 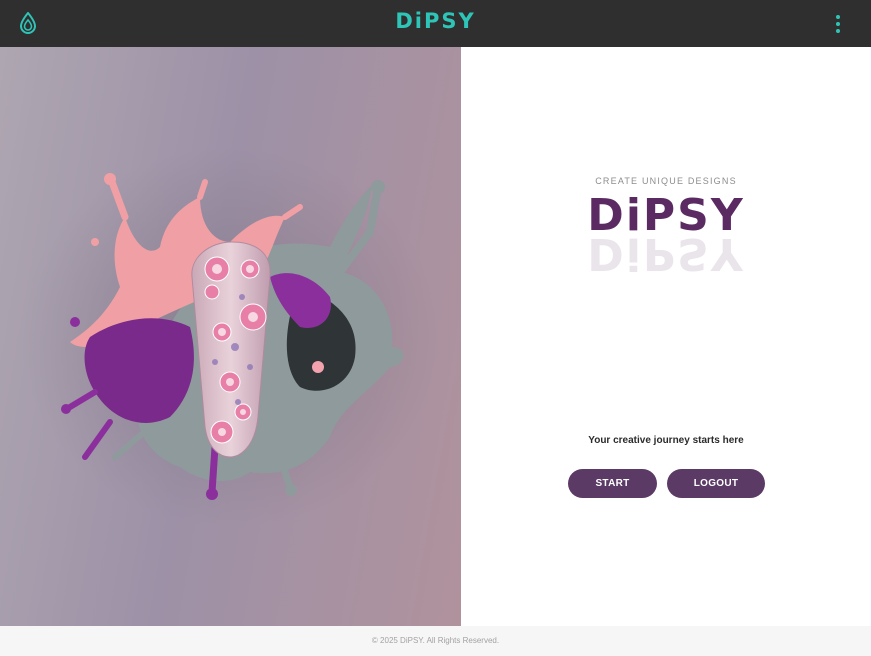 I want to click on top-app-bar: DiPSY, so click(x=435, y=23).